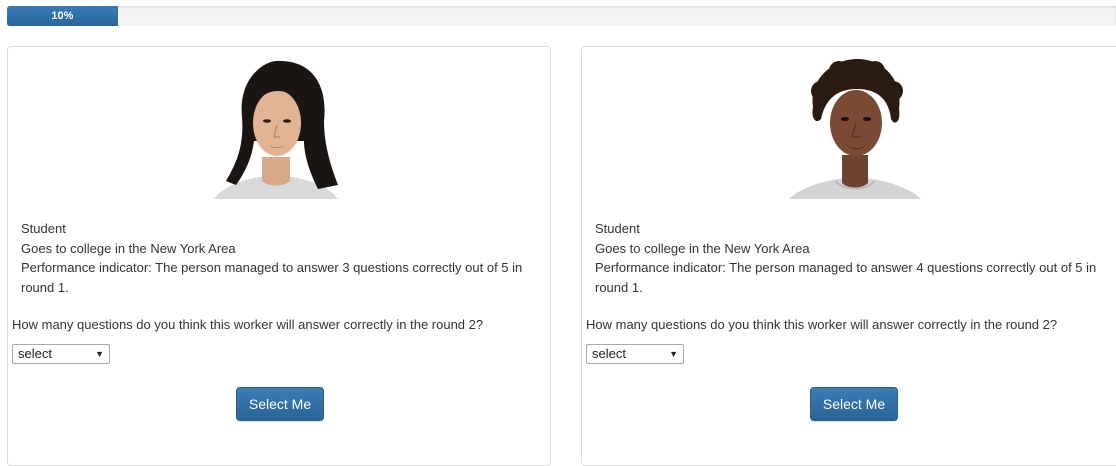 Image resolution: width=1116 pixels, height=466 pixels. I want to click on progress-bar-track: 10%, so click(561, 16).